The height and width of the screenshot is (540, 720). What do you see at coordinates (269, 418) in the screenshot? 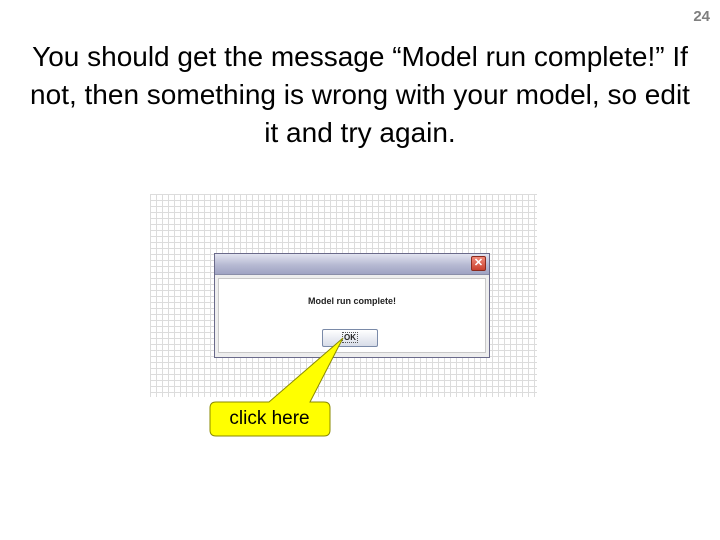
I see `callout-label: click here` at bounding box center [269, 418].